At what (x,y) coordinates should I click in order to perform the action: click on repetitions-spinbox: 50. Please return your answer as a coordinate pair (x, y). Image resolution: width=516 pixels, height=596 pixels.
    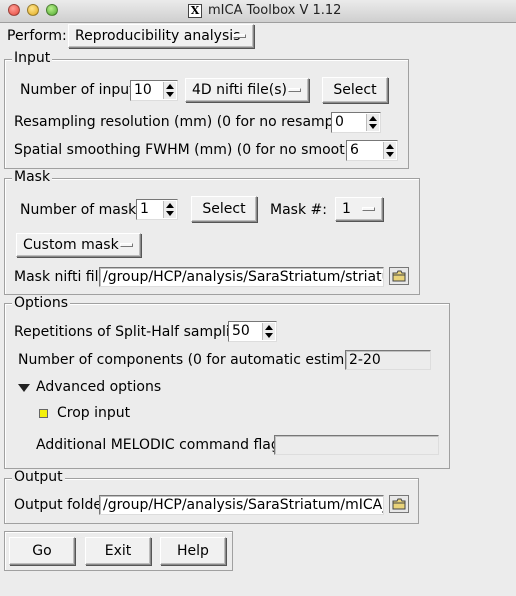
    Looking at the image, I should click on (252, 331).